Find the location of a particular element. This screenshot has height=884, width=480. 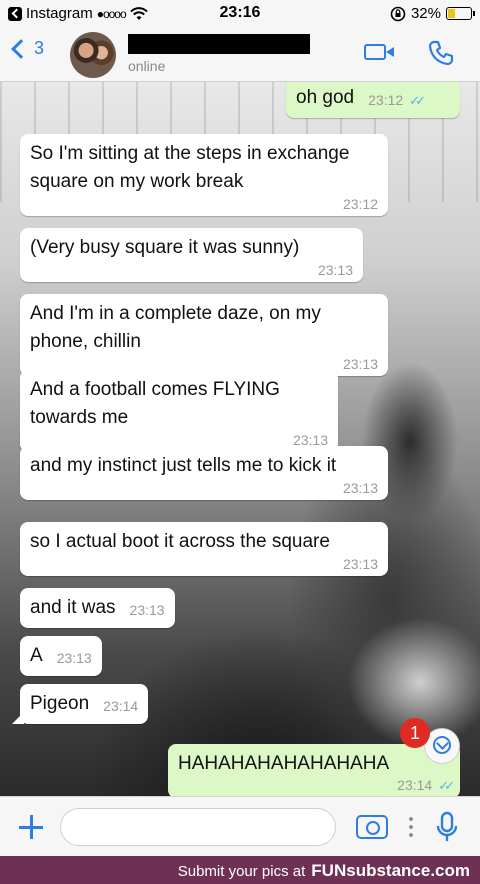

plus-icon is located at coordinates (31, 827).